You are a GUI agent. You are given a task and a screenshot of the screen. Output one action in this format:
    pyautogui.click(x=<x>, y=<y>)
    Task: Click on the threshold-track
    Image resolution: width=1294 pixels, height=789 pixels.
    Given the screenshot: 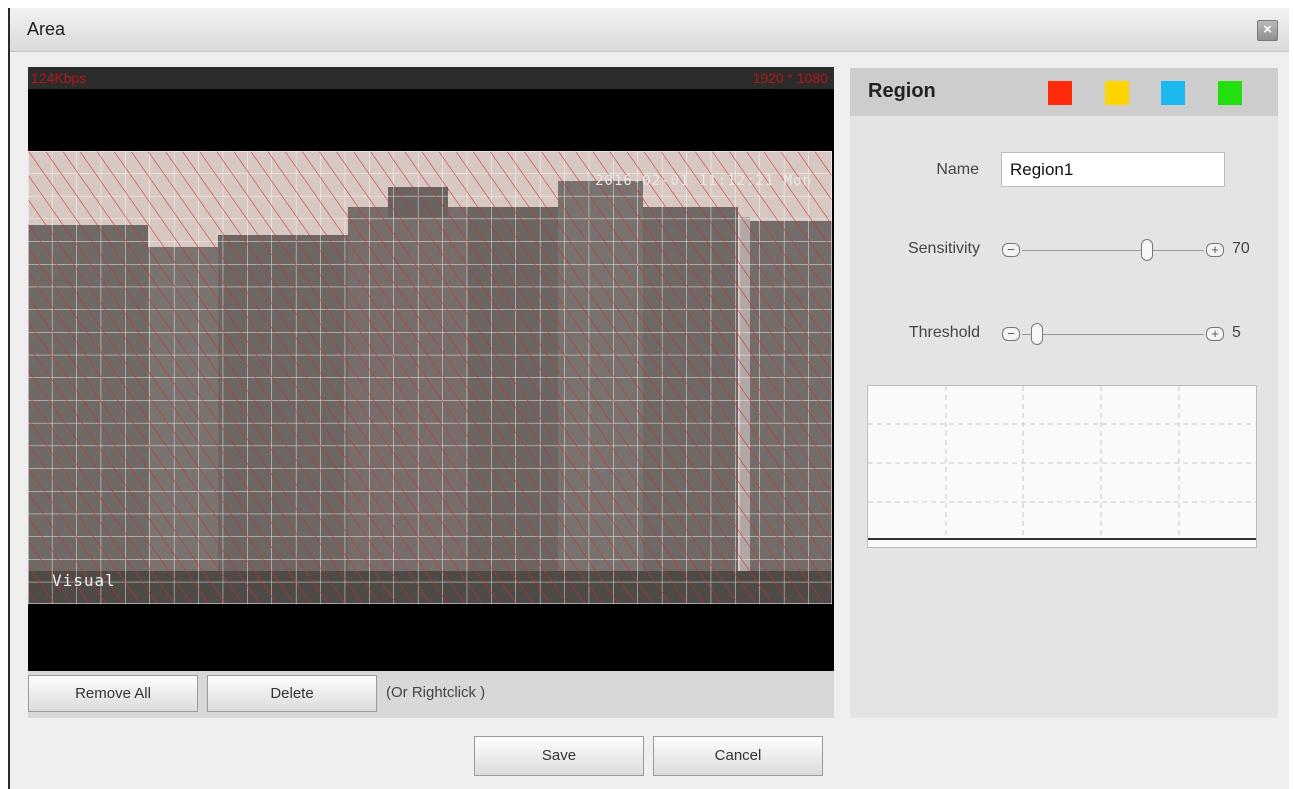 What is the action you would take?
    pyautogui.click(x=1113, y=334)
    